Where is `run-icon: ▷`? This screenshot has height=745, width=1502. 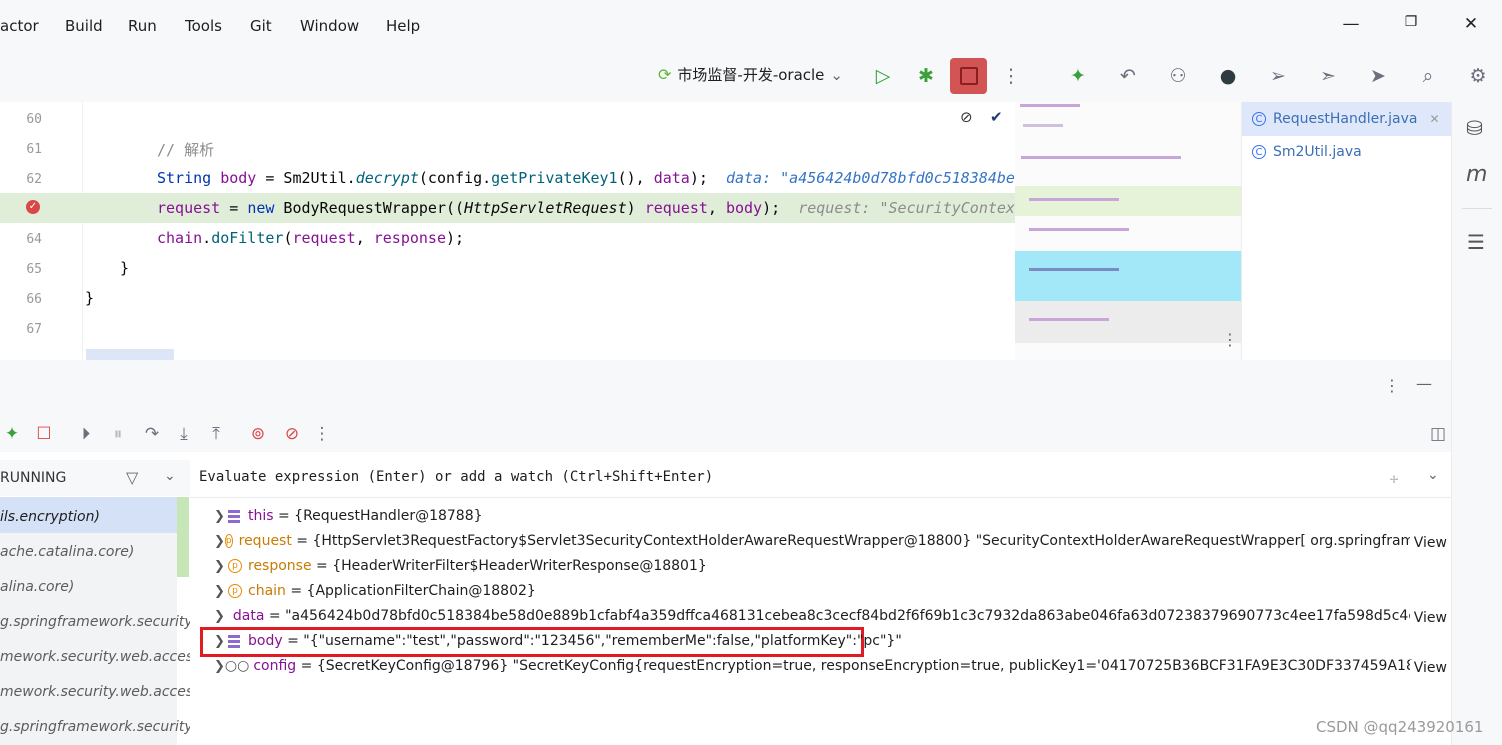
run-icon: ▷ is located at coordinates (883, 76).